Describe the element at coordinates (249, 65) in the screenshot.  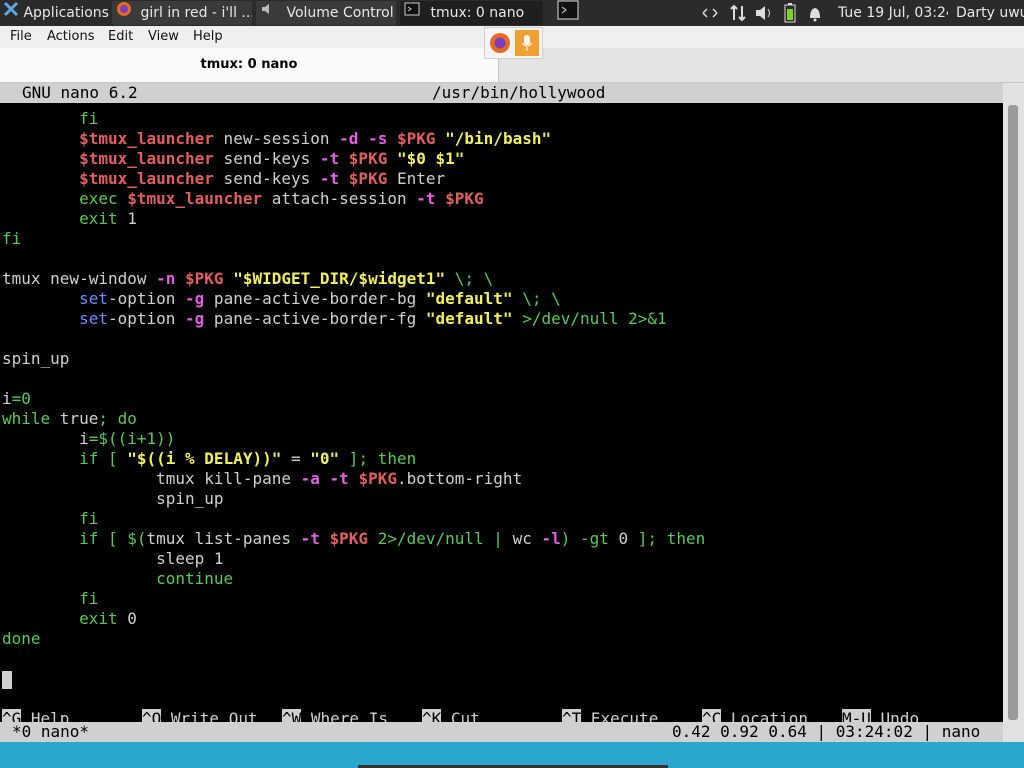
I see `tab-tmux-nano: tmux: 0 nano` at that location.